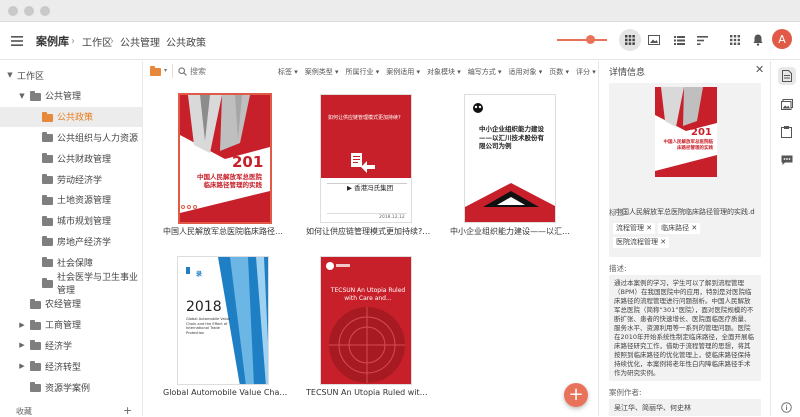 The image size is (800, 417). What do you see at coordinates (759, 69) in the screenshot?
I see `close-icon: ✕` at bounding box center [759, 69].